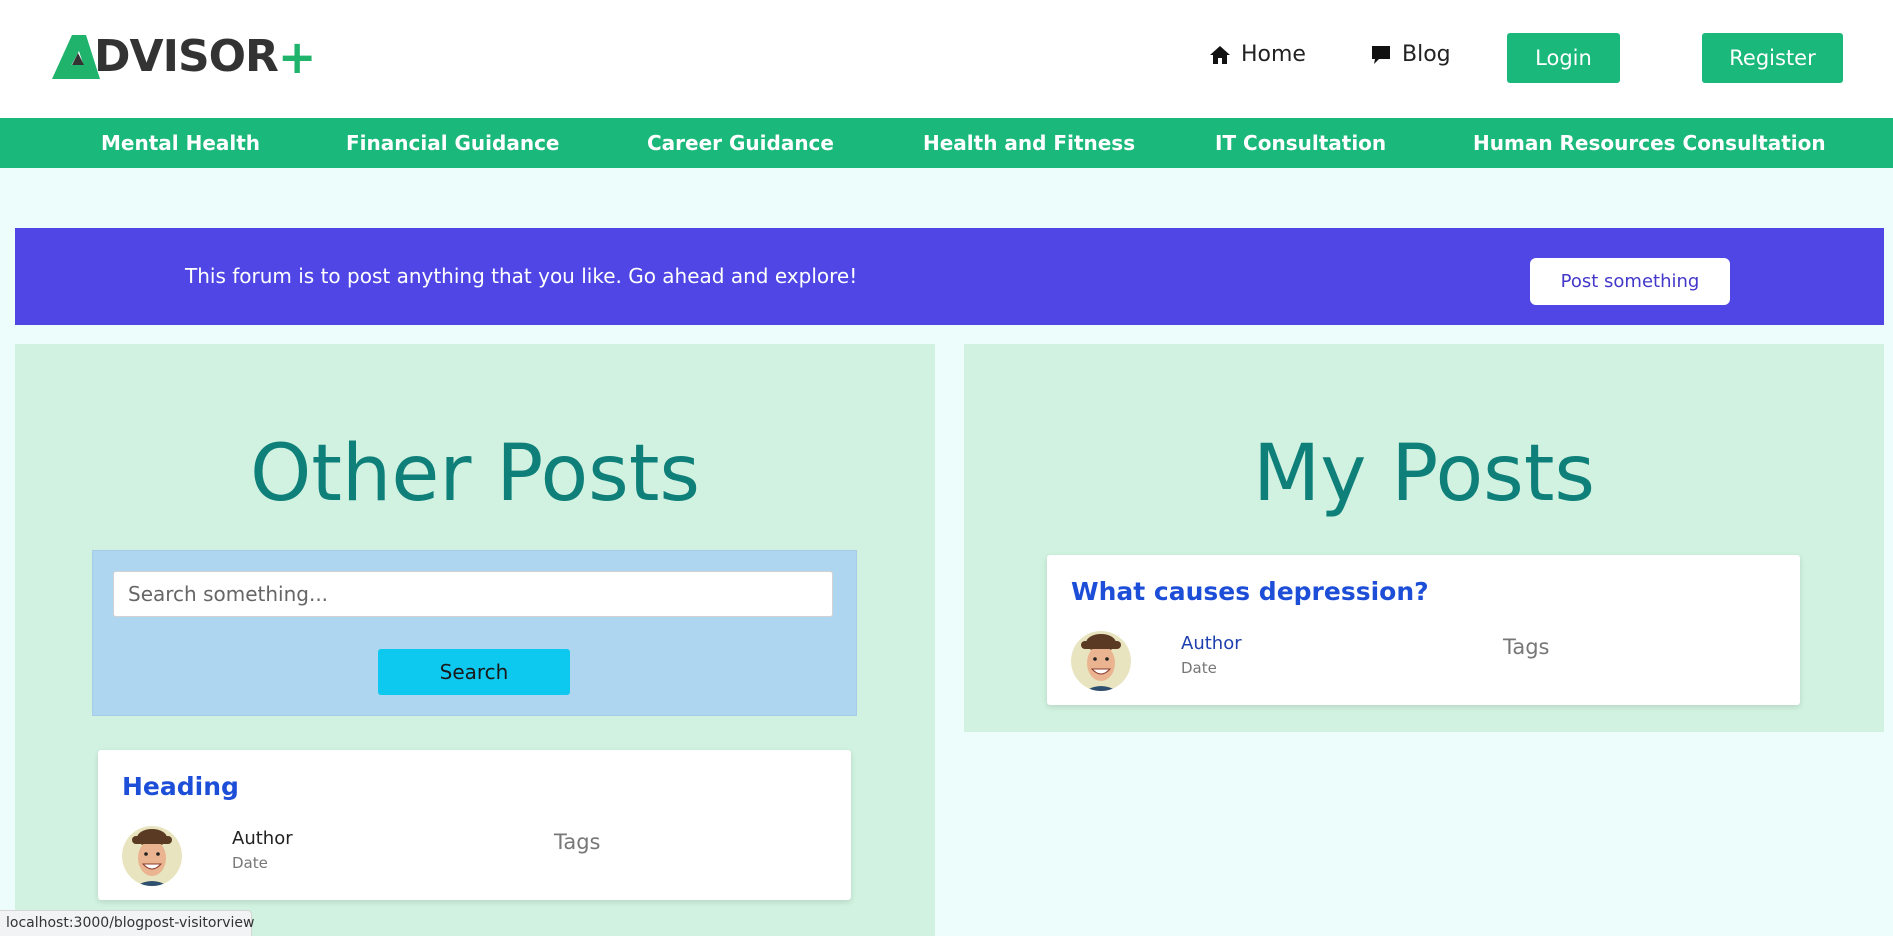 The width and height of the screenshot is (1893, 936). What do you see at coordinates (740, 143) in the screenshot?
I see `category-career-guidance: Career Guidance` at bounding box center [740, 143].